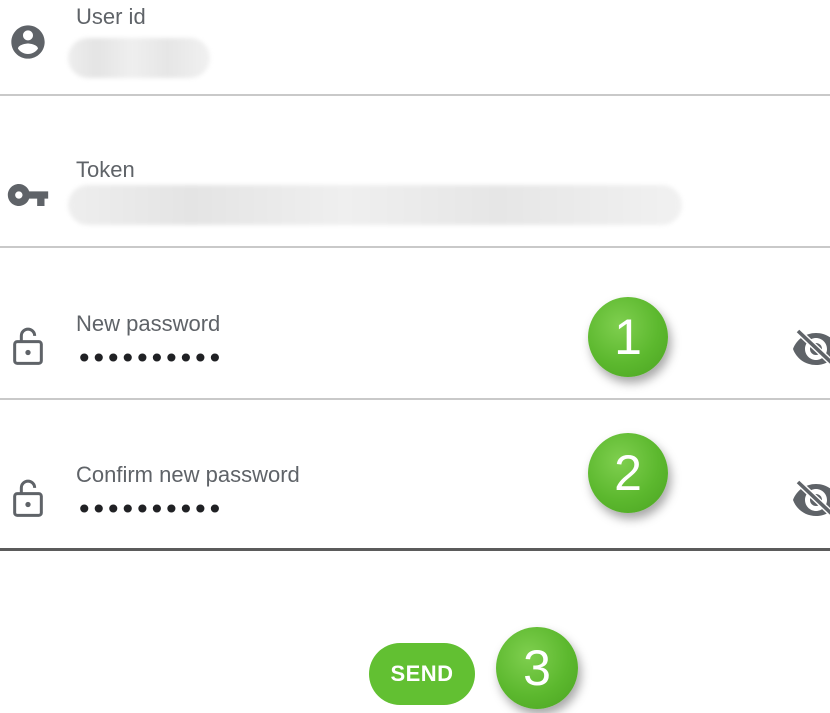 The width and height of the screenshot is (830, 713). Describe the element at coordinates (28, 195) in the screenshot. I see `key-icon` at that location.